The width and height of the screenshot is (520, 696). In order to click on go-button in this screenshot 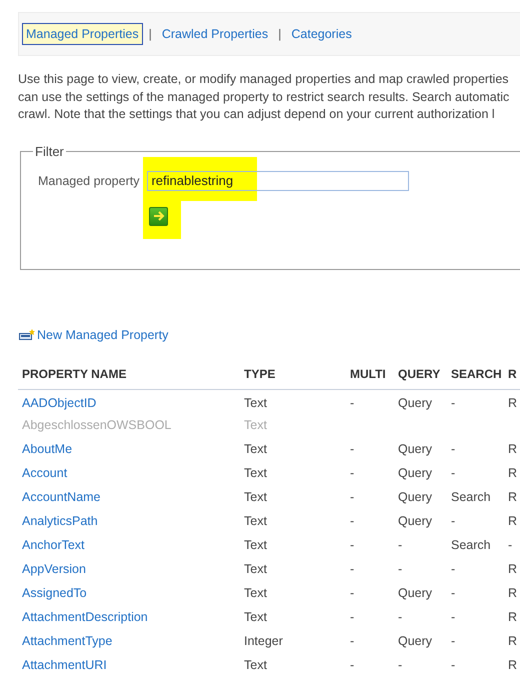, I will do `click(158, 216)`.